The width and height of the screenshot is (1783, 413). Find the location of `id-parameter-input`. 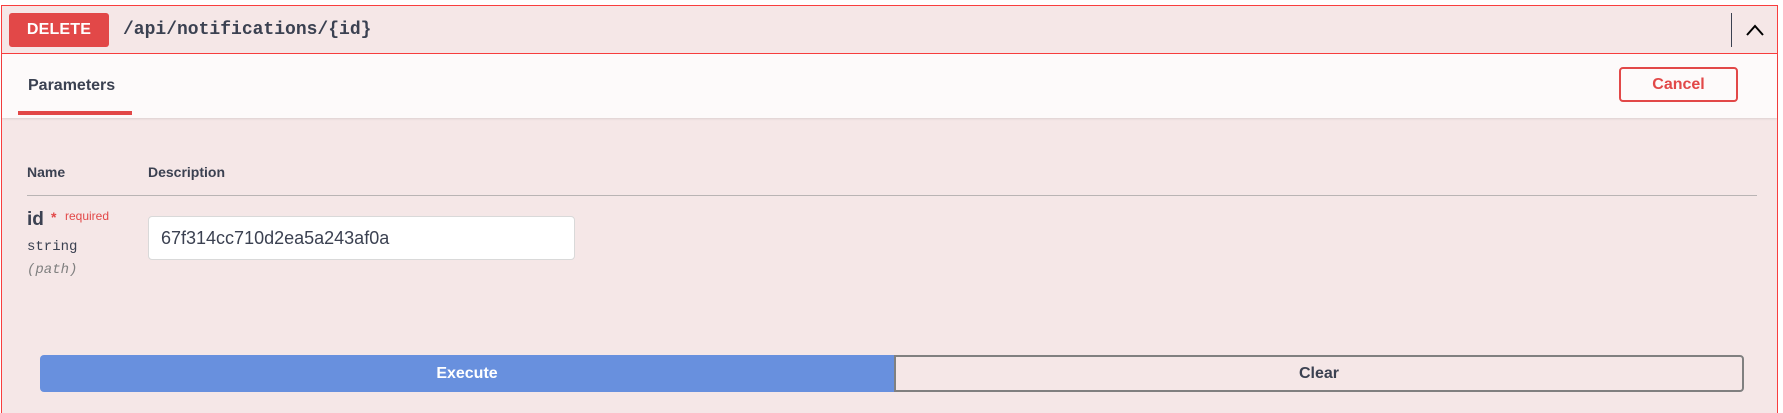

id-parameter-input is located at coordinates (361, 238).